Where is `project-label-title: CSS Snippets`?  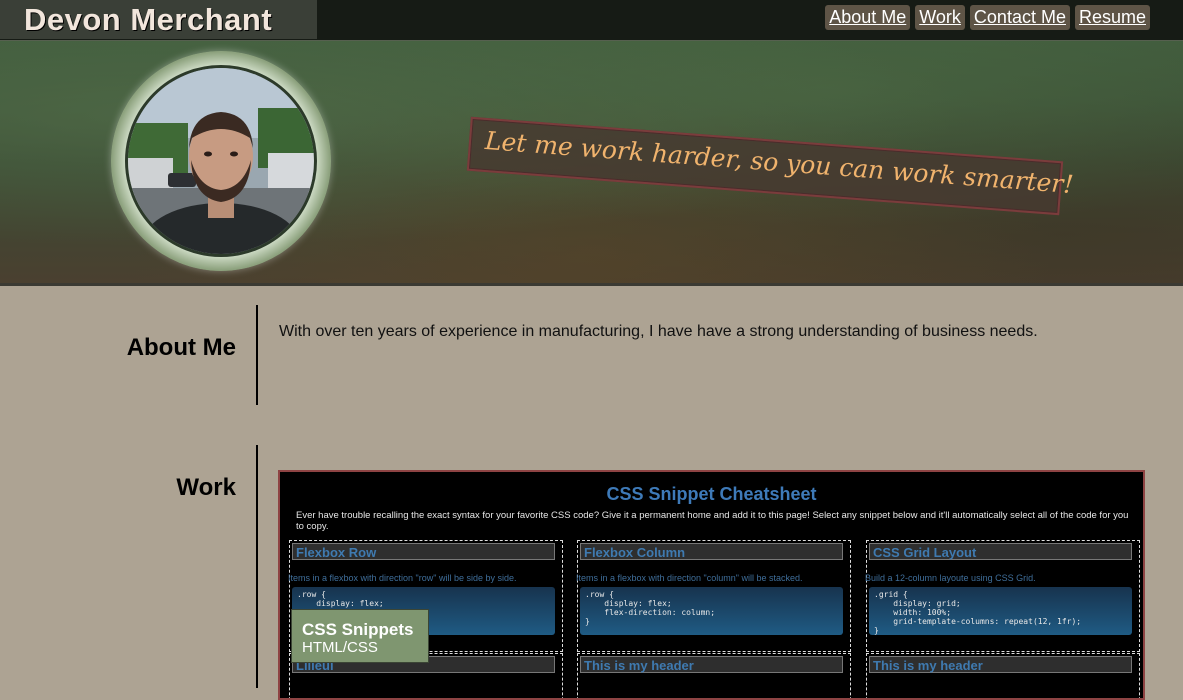
project-label-title: CSS Snippets is located at coordinates (358, 629).